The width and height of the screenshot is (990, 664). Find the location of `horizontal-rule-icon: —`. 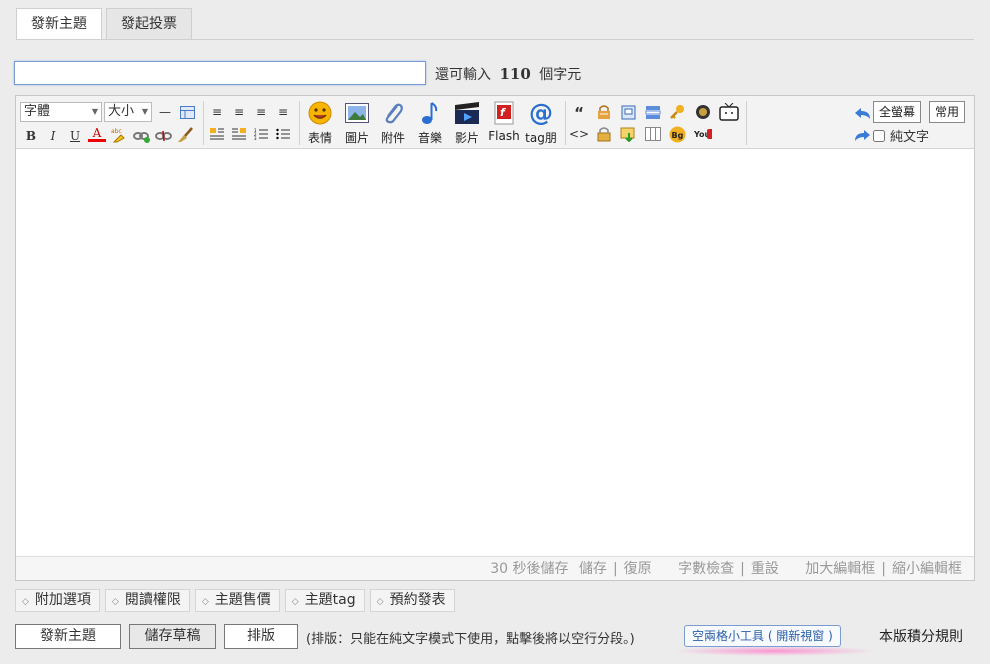

horizontal-rule-icon: — is located at coordinates (165, 112).